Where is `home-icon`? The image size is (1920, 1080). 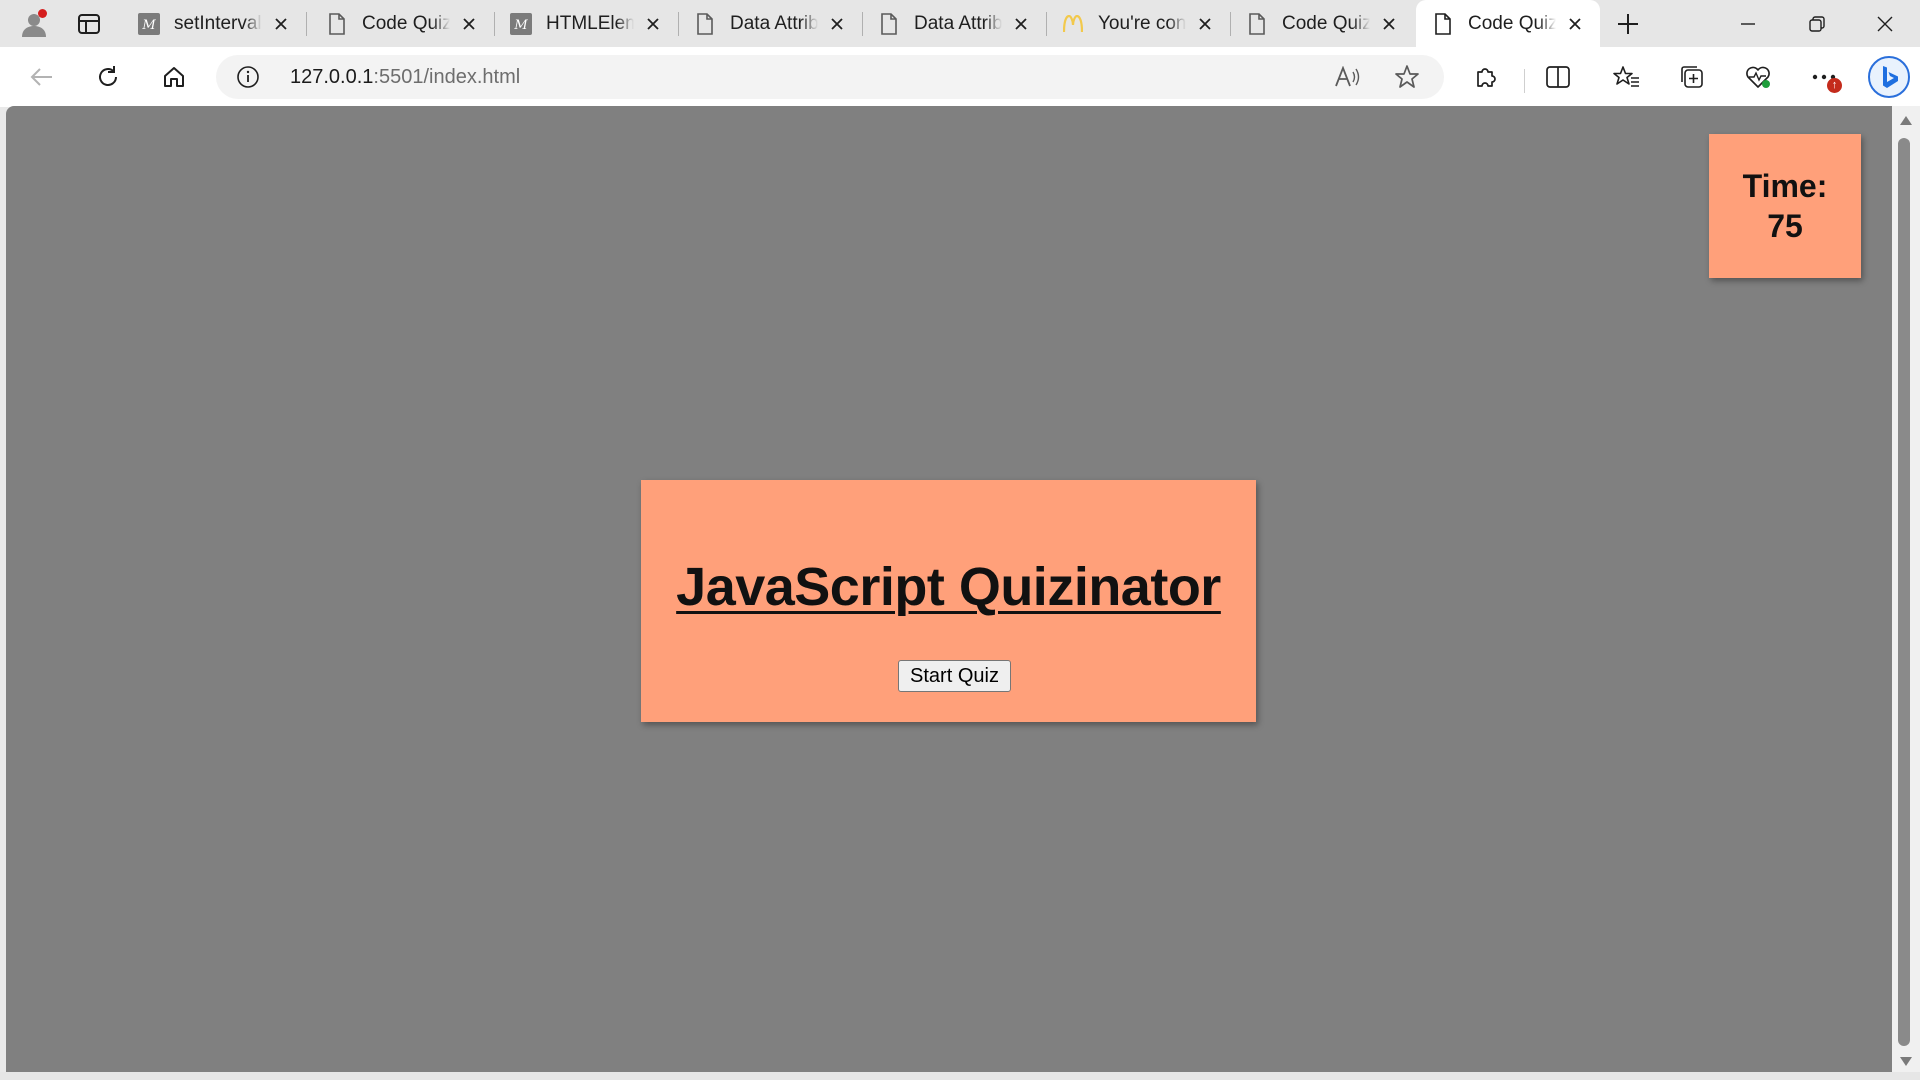
home-icon is located at coordinates (174, 77).